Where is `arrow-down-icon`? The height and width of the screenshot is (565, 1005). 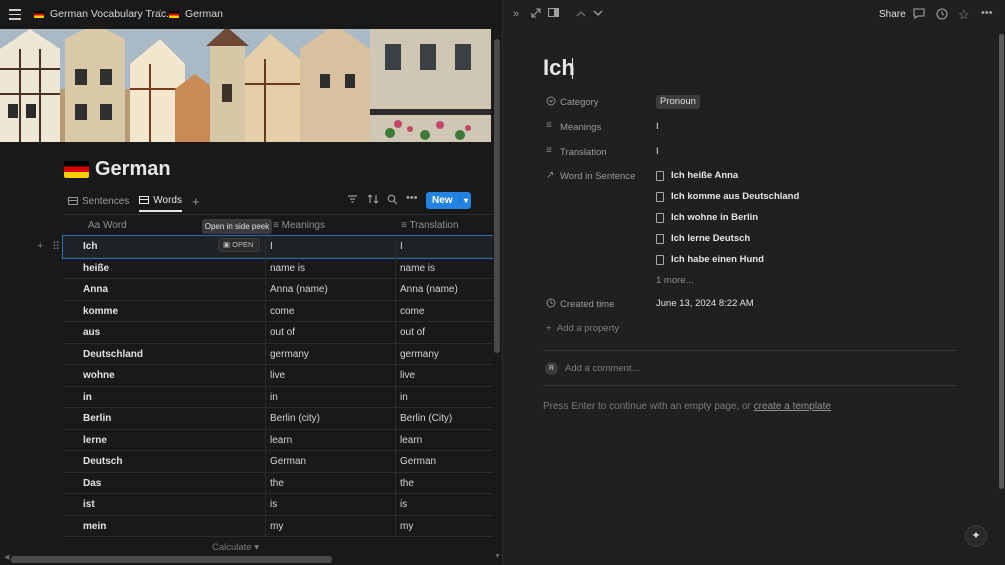 arrow-down-icon is located at coordinates (598, 14).